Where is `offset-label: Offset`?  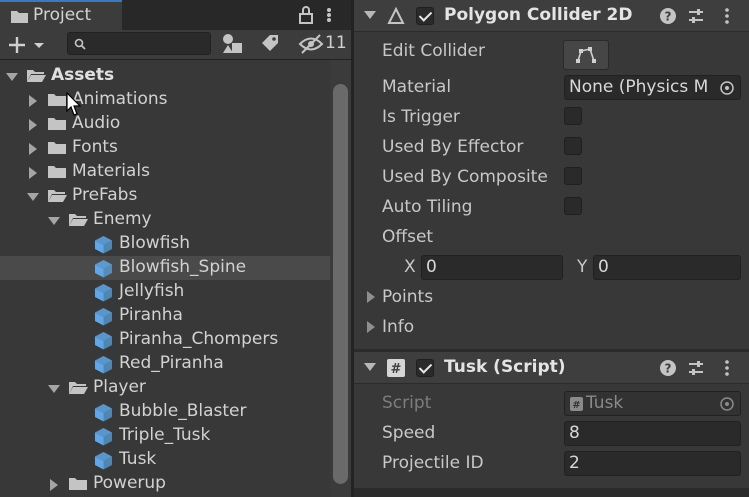 offset-label: Offset is located at coordinates (408, 237).